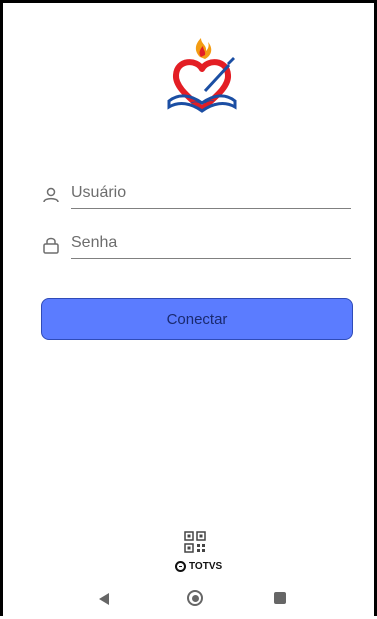 This screenshot has width=377, height=619. Describe the element at coordinates (104, 599) in the screenshot. I see `back-icon` at that location.